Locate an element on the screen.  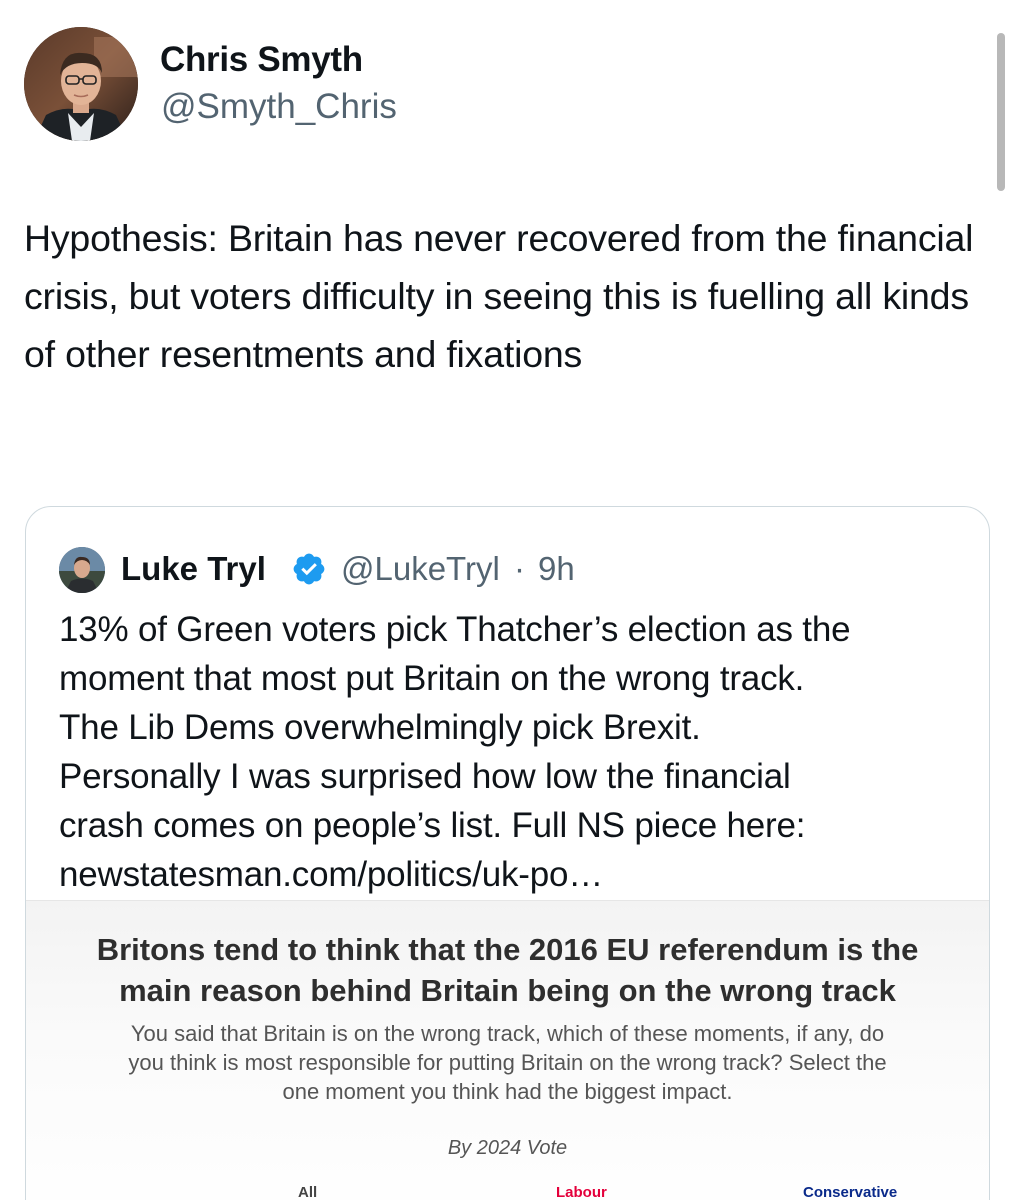
verified-badge-icon is located at coordinates (309, 569).